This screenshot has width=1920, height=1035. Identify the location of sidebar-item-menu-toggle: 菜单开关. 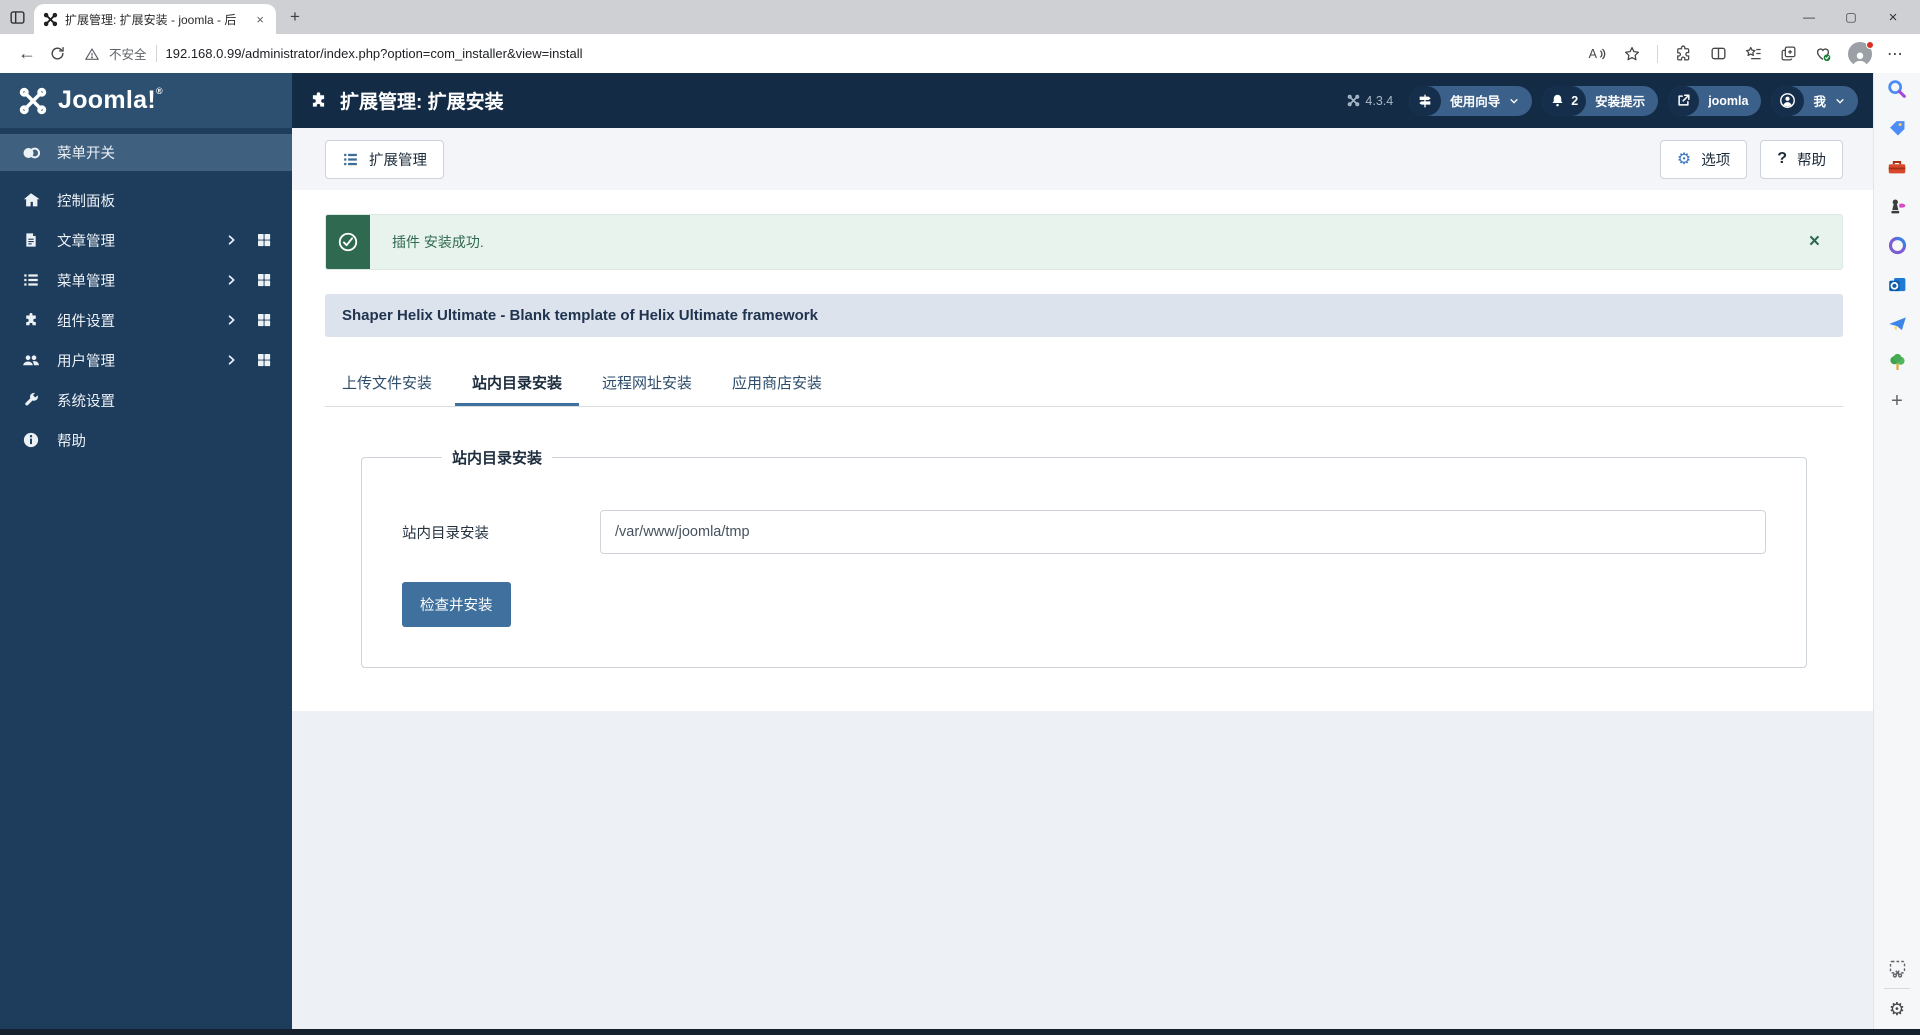
(146, 152).